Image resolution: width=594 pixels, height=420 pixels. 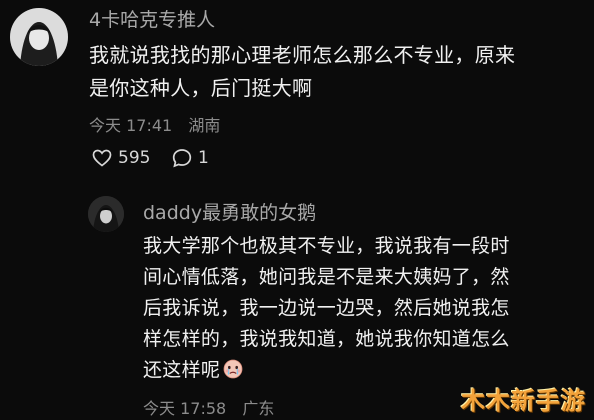 What do you see at coordinates (258, 408) in the screenshot?
I see `reply-location: 广东` at bounding box center [258, 408].